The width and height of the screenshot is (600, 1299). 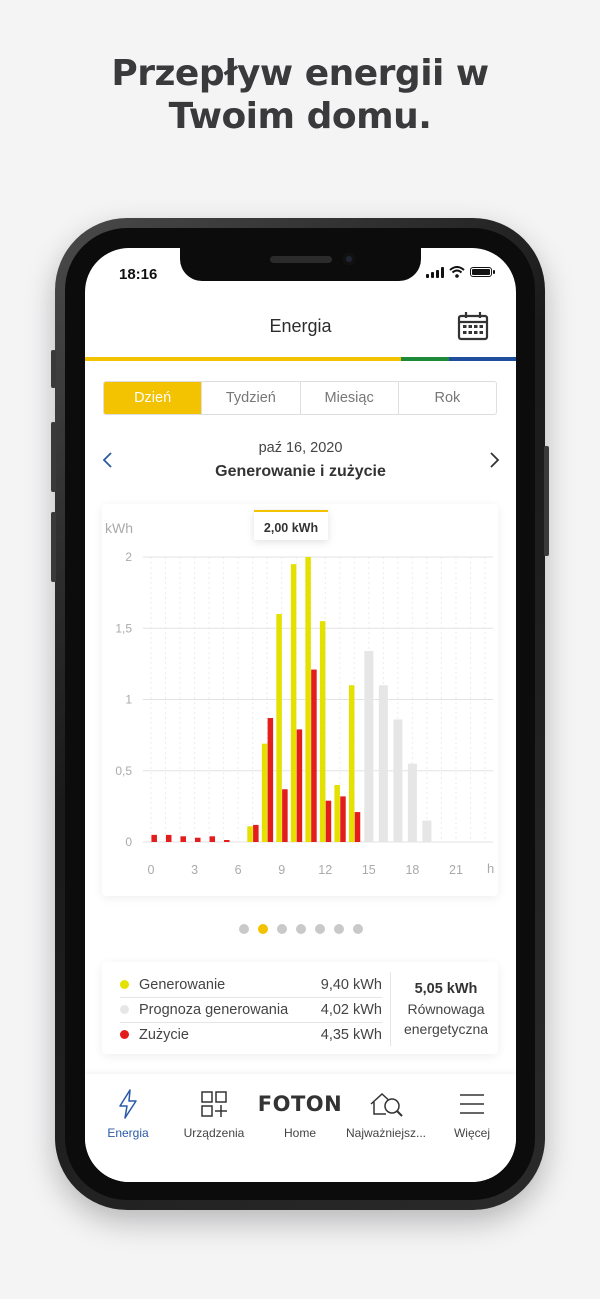 What do you see at coordinates (300, 471) in the screenshot?
I see `chart-title: Generowanie i zużycie` at bounding box center [300, 471].